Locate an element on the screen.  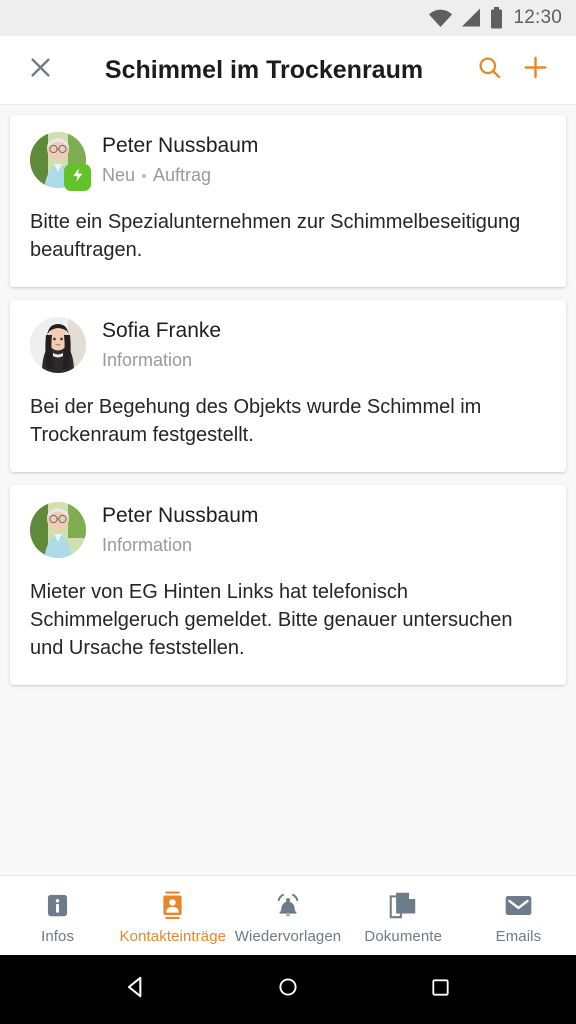
tab-label: Dokumente is located at coordinates (403, 936).